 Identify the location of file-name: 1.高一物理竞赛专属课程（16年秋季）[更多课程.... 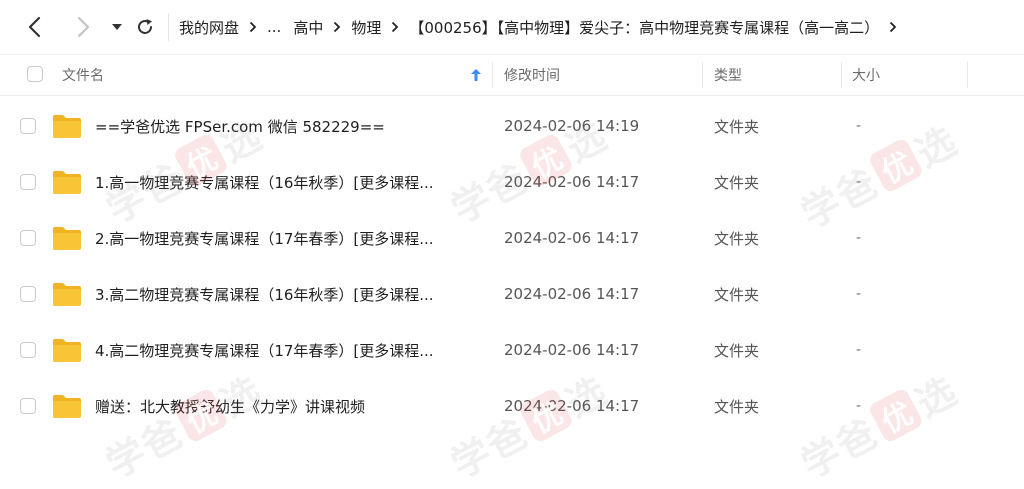
(264, 182).